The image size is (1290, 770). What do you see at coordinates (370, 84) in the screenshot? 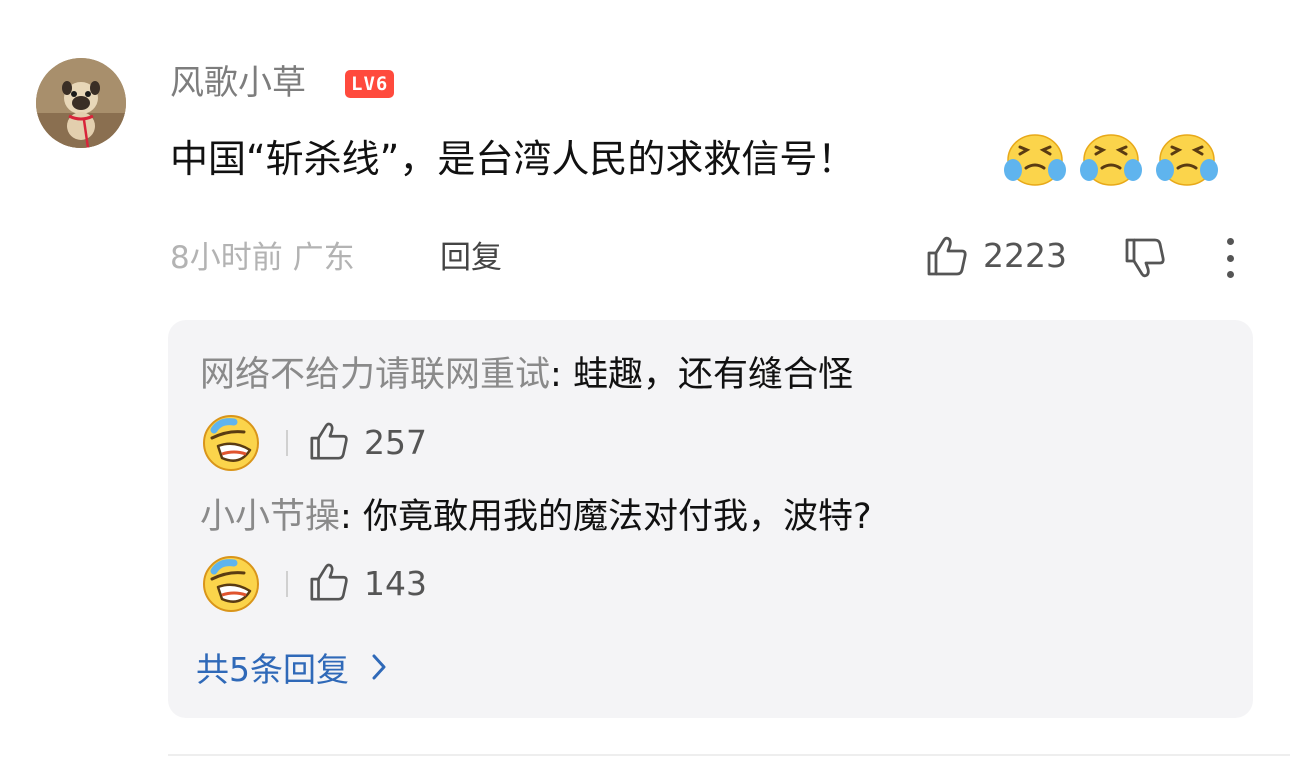
I see `user-level-badge: LV6` at bounding box center [370, 84].